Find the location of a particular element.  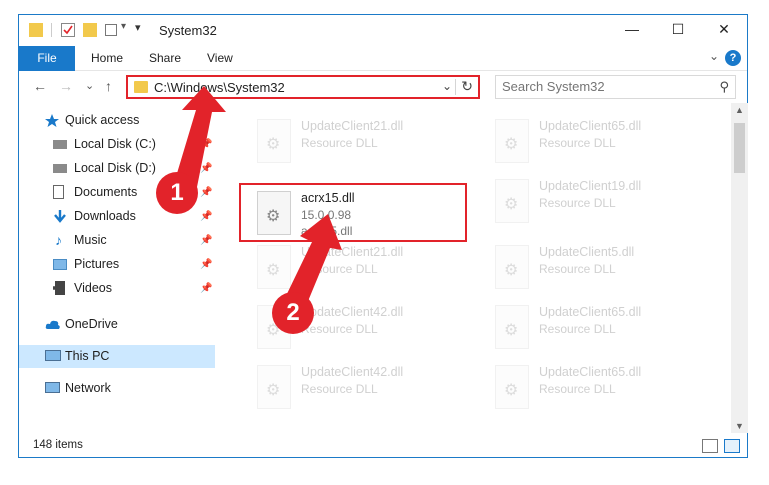

sidebar-item-label: Quick access is located at coordinates (102, 120).